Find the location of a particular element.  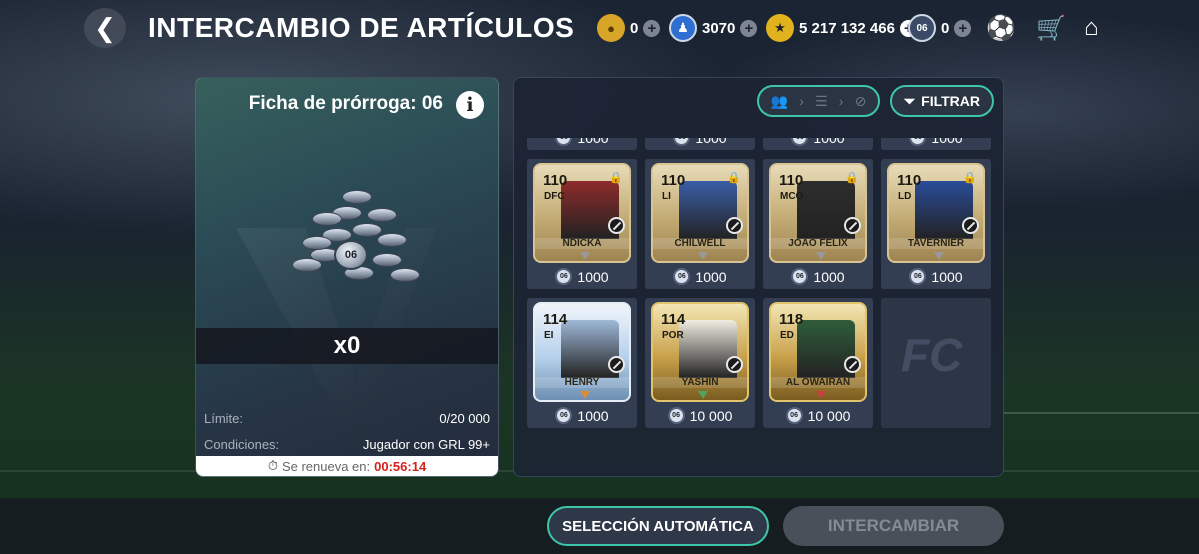

filter-button: ⏷ FILTRAR is located at coordinates (942, 101).